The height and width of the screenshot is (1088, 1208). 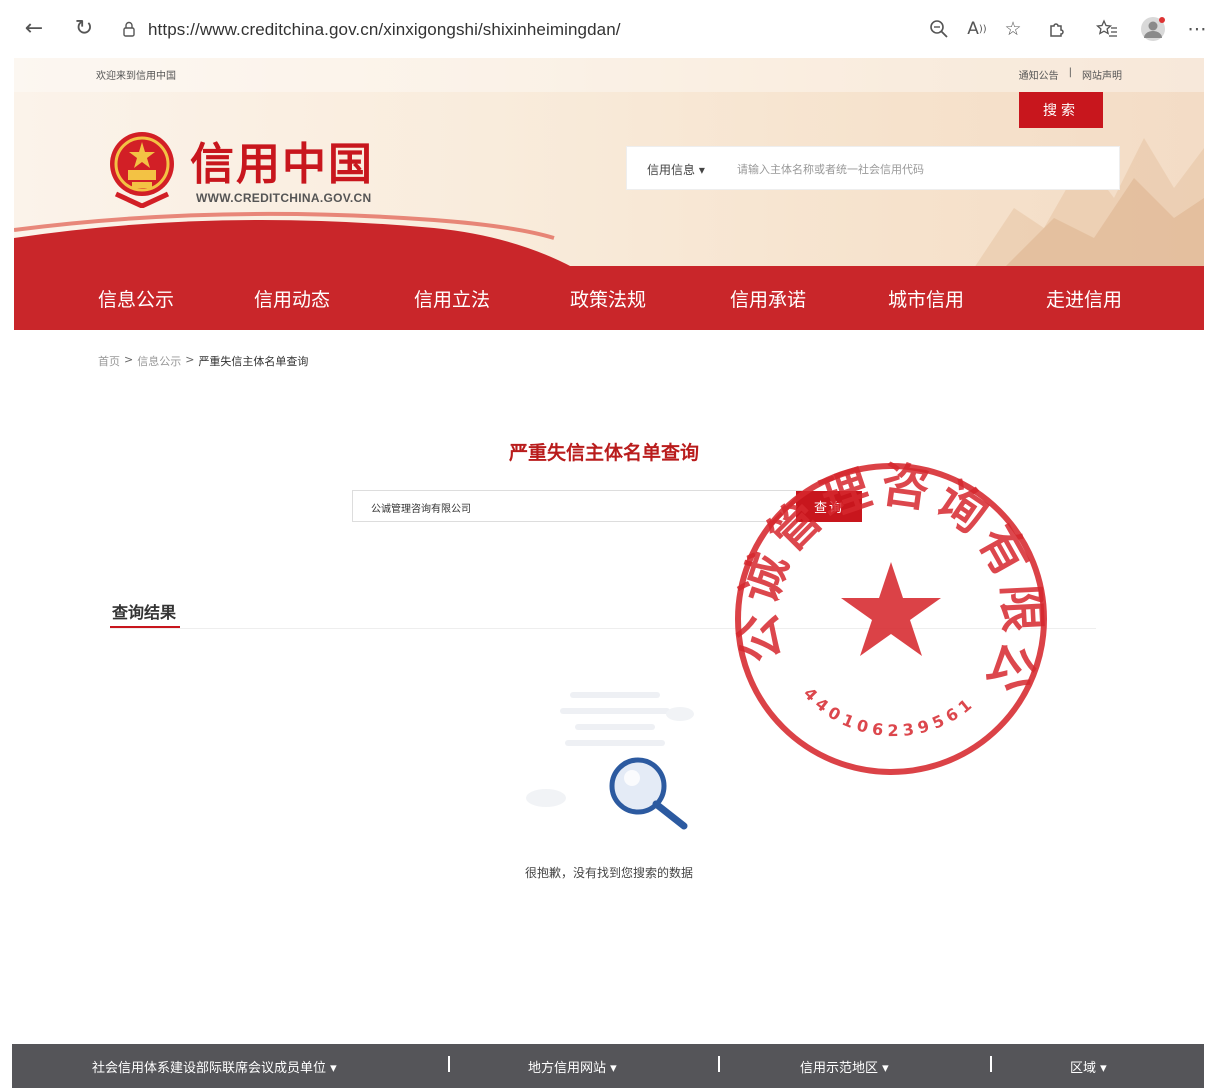 I want to click on breadcrumb-home: 首页, so click(x=109, y=361).